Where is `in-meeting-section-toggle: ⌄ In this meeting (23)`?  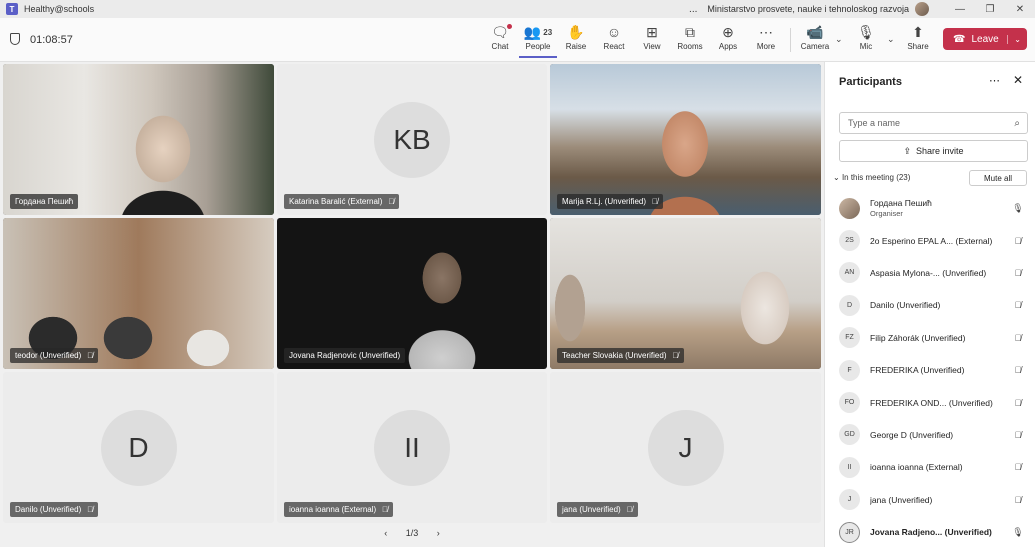 in-meeting-section-toggle: ⌄ In this meeting (23) is located at coordinates (871, 177).